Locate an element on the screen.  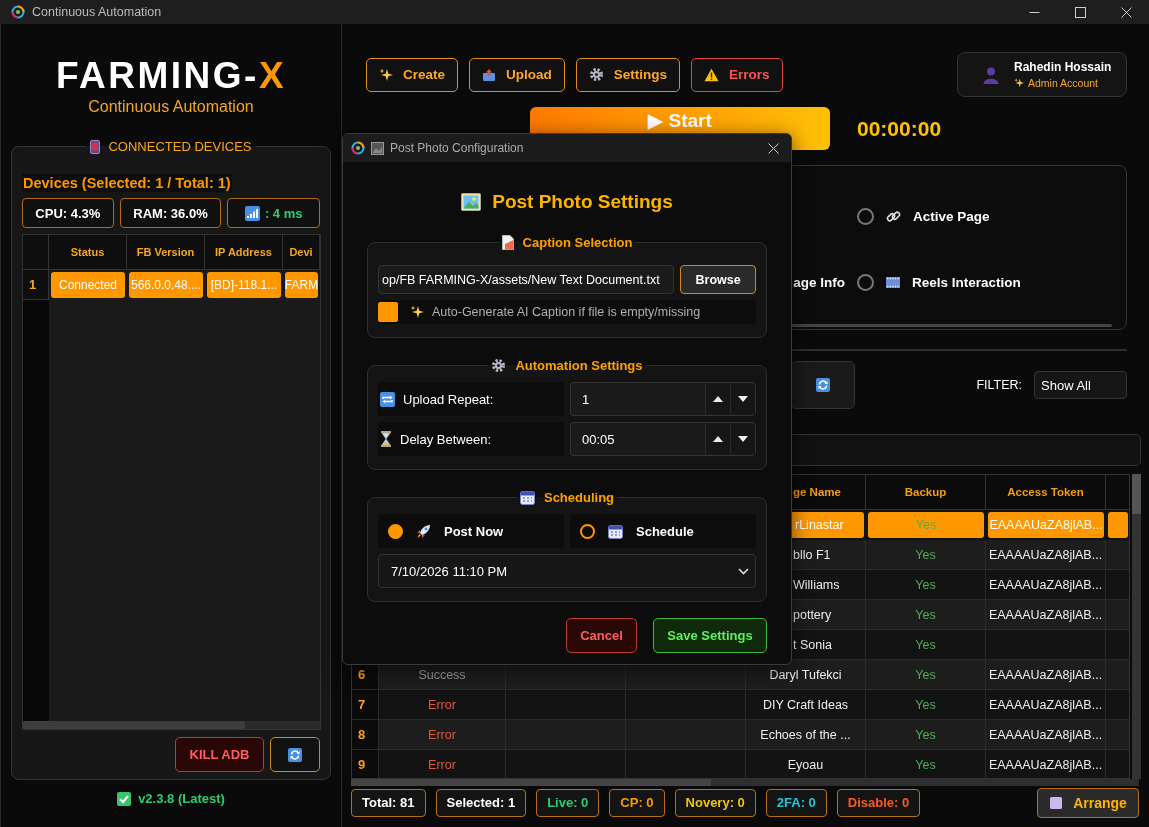
arrange-button: Arrange is located at coordinates (1088, 802).